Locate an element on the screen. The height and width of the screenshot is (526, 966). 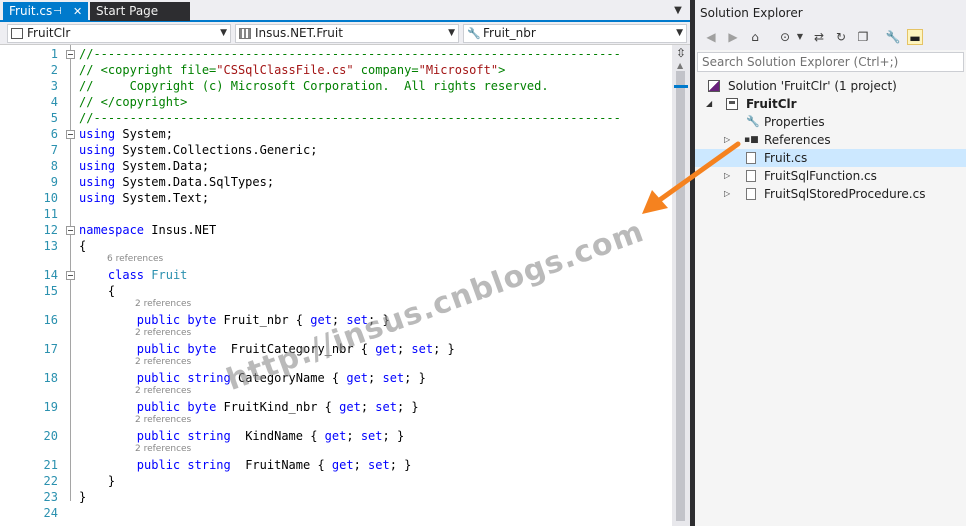
code-text: using System; is located at coordinates (126, 134).